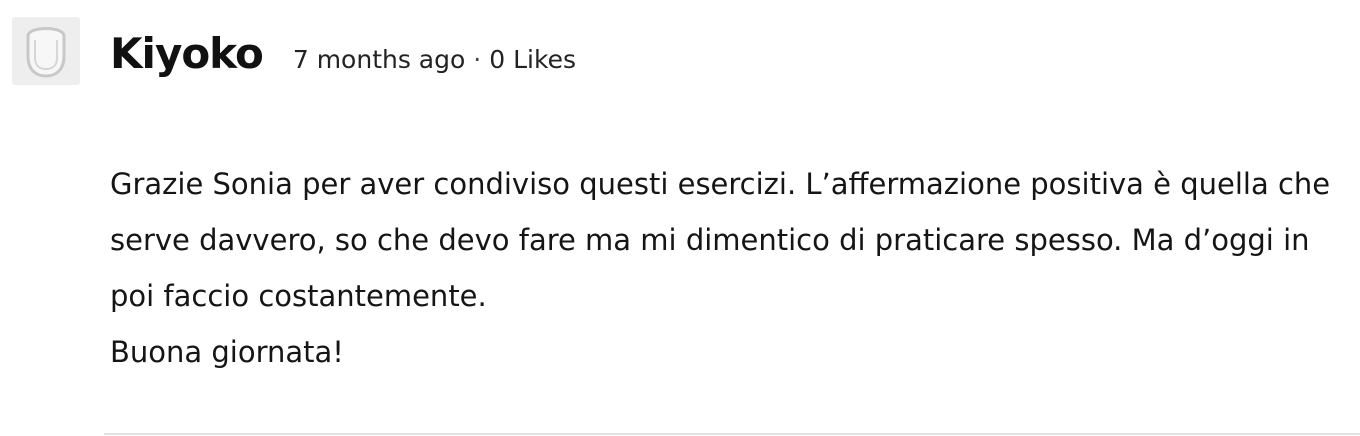  Describe the element at coordinates (187, 54) in the screenshot. I see `author-name: Kiyoko` at that location.